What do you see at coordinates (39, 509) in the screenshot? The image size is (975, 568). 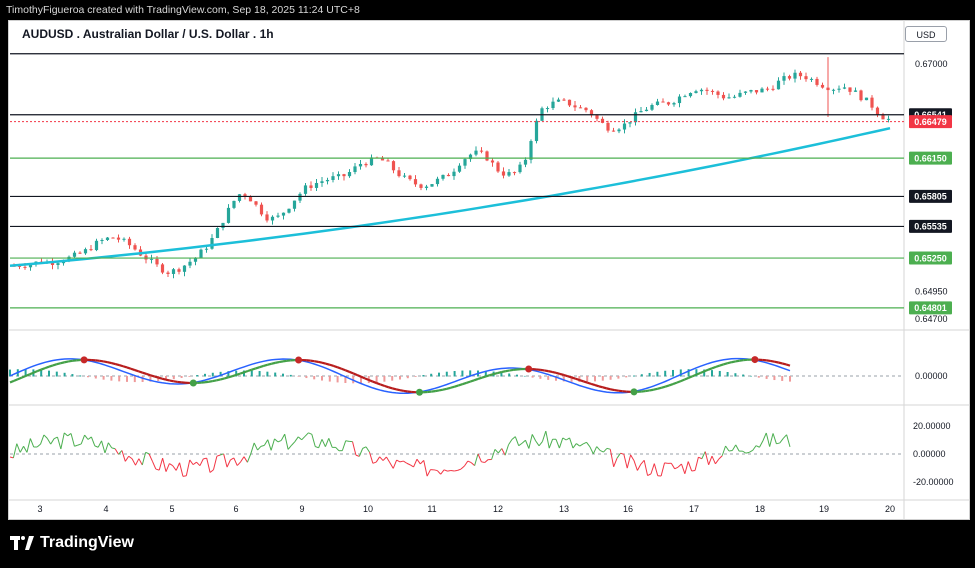 I see `time-tick-label: 3` at bounding box center [39, 509].